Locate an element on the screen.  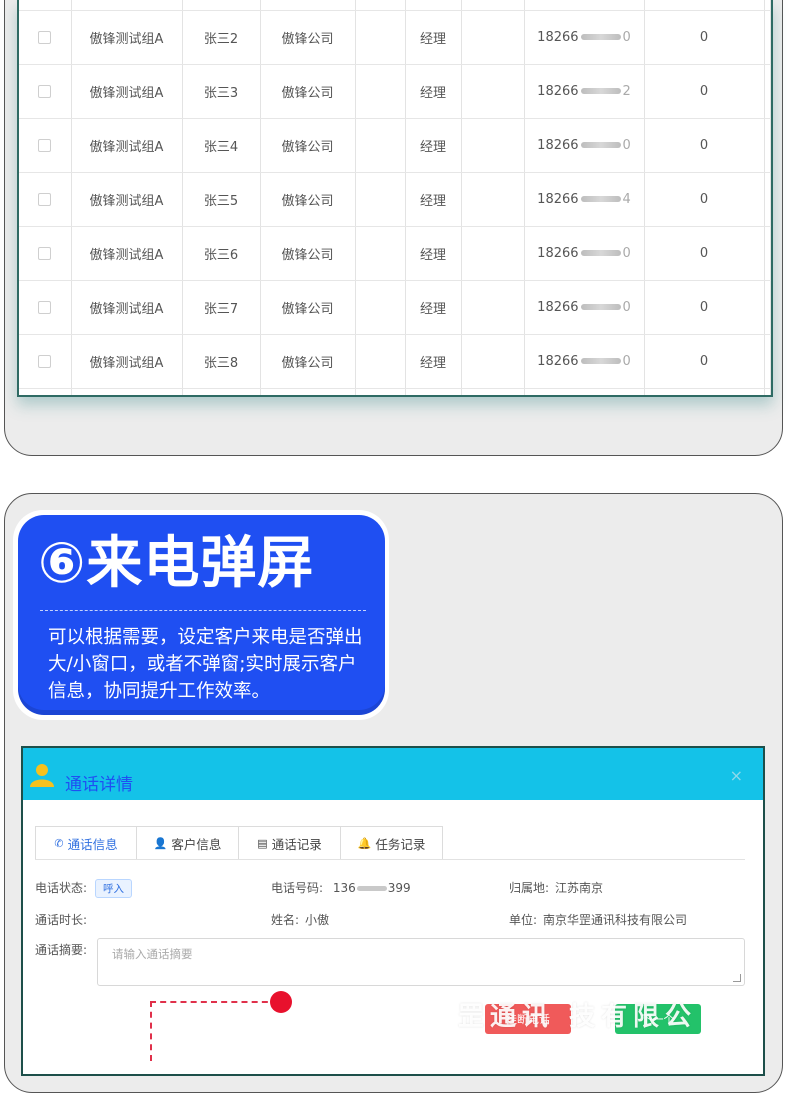
tab-label: 客户信息 is located at coordinates (196, 844).